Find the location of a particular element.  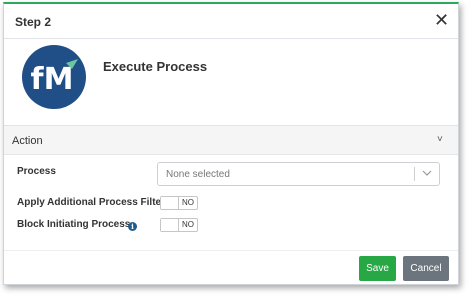

process-select: None selected is located at coordinates (298, 174).